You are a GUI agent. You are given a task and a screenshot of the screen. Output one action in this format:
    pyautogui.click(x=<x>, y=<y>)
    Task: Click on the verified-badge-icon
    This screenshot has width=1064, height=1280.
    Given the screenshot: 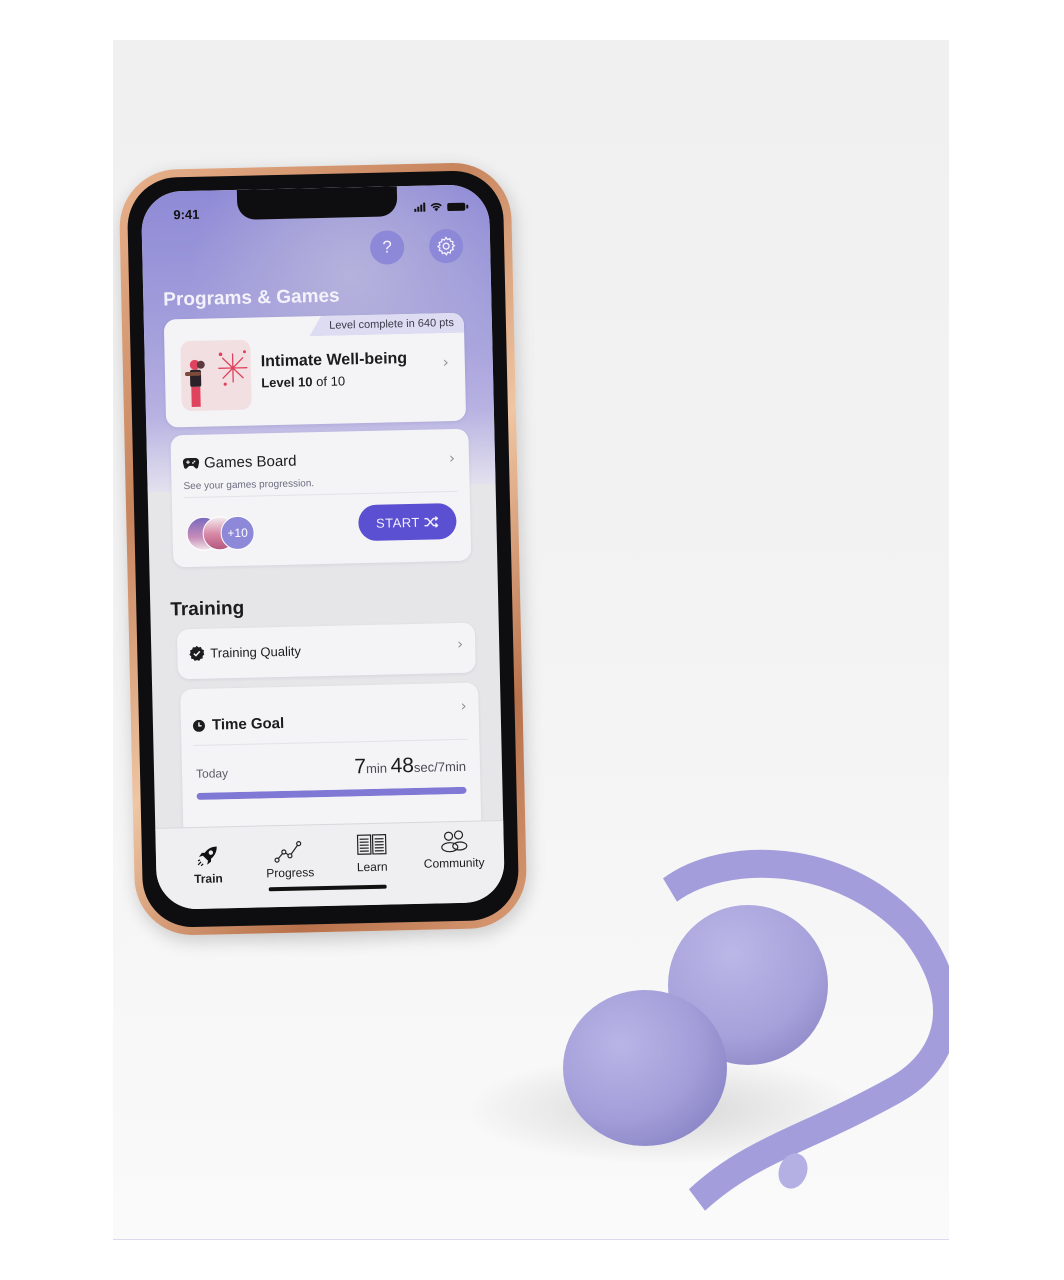 What is the action you would take?
    pyautogui.click(x=197, y=653)
    